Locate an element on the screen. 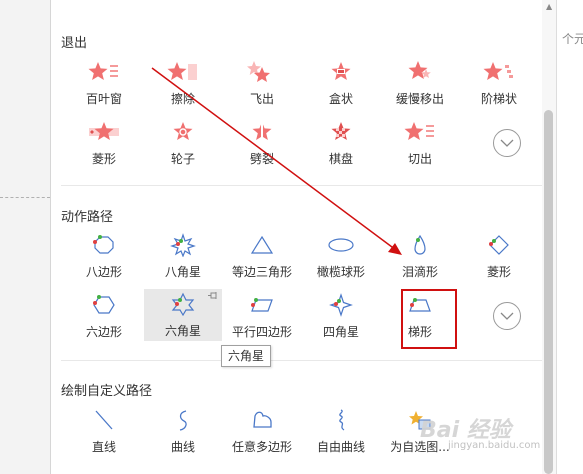 This screenshot has height=474, width=583. baidu-watermark-url: jingyan.baidu.com is located at coordinates (494, 445).